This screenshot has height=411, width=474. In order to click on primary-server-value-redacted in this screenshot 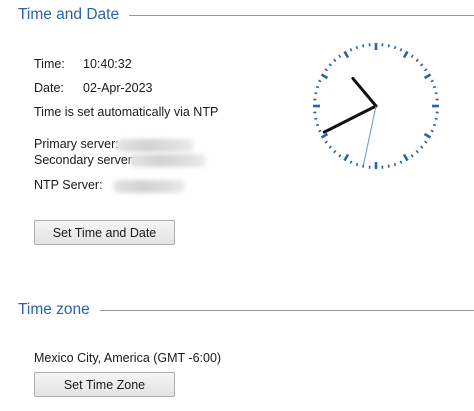, I will do `click(155, 145)`.